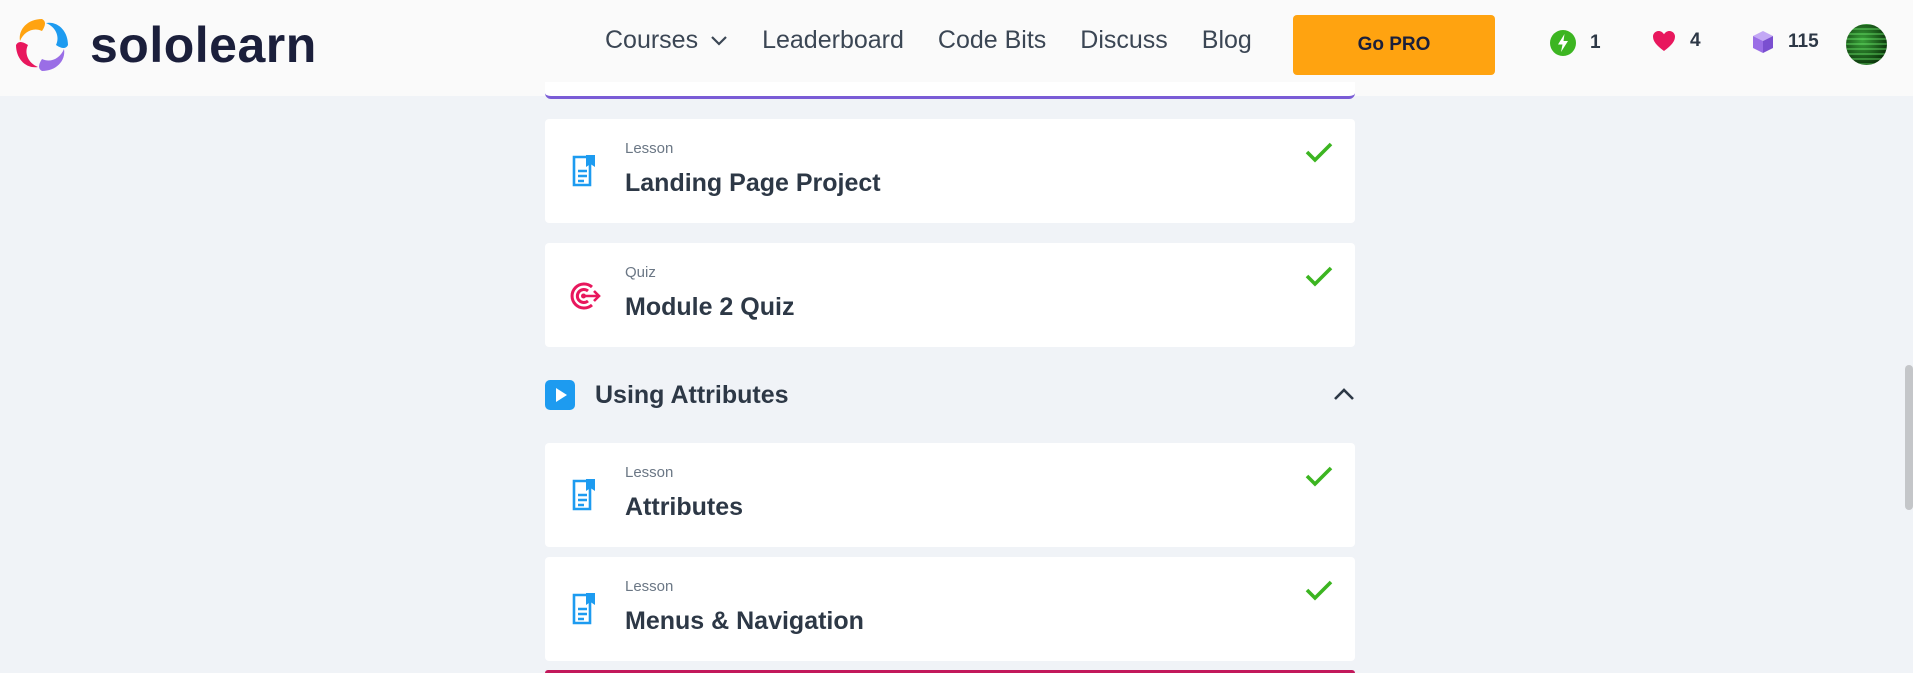 Image resolution: width=1913 pixels, height=673 pixels. What do you see at coordinates (1124, 40) in the screenshot?
I see `nav-discuss: Discuss` at bounding box center [1124, 40].